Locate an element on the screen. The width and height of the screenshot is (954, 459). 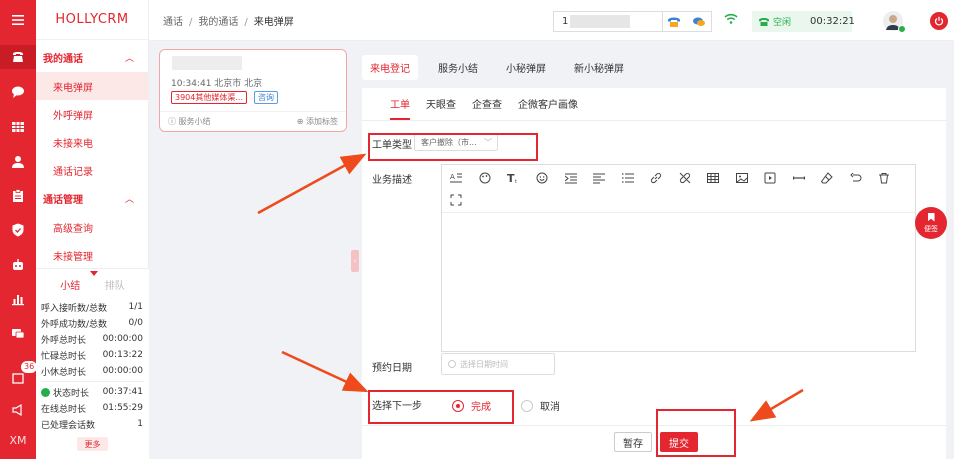
icon-rail: 36 XM is located at coordinates (19, 229).